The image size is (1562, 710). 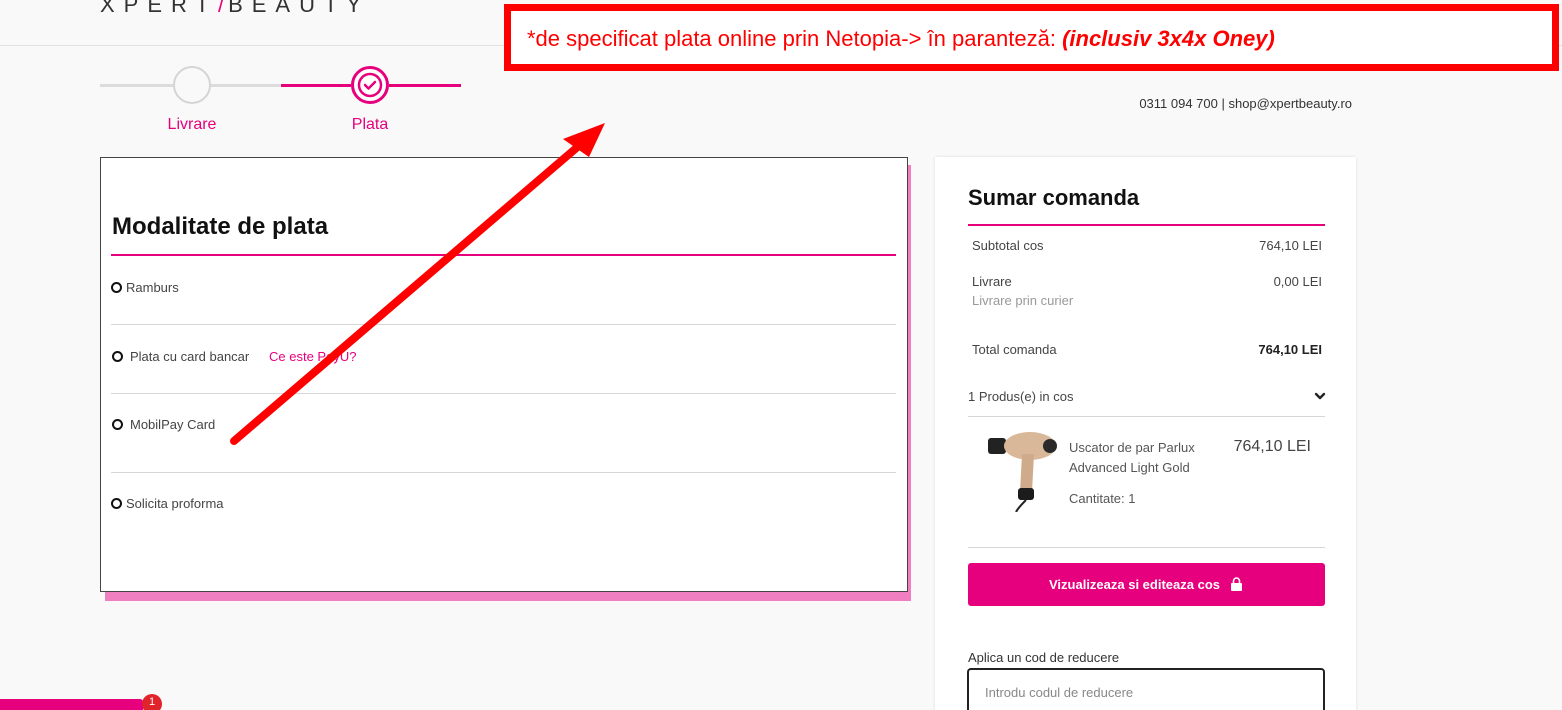 I want to click on step-label-payment: Plata, so click(x=370, y=125).